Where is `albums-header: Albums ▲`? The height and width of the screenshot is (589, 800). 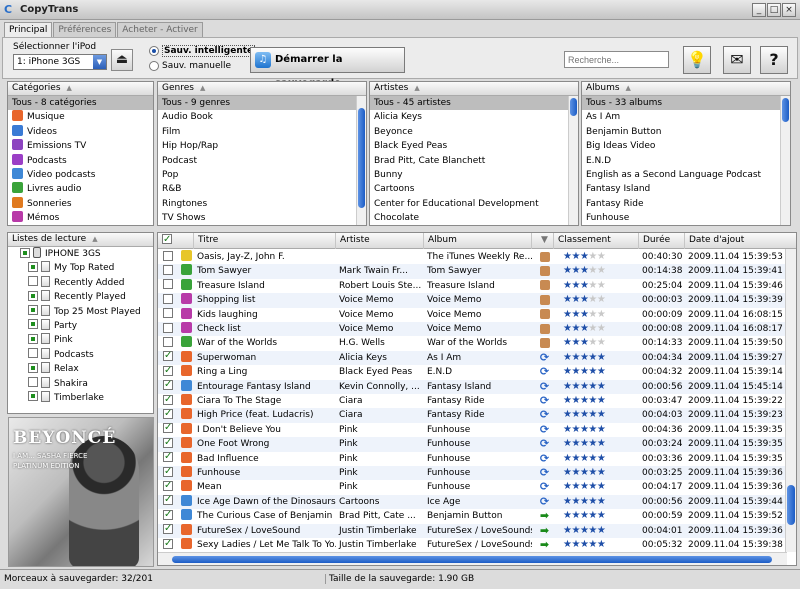 albums-header: Albums ▲ is located at coordinates (686, 89).